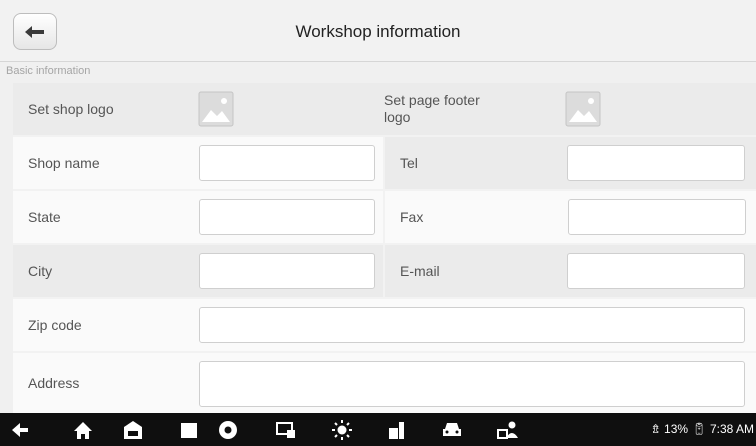 The width and height of the screenshot is (756, 446). I want to click on city-input, so click(287, 271).